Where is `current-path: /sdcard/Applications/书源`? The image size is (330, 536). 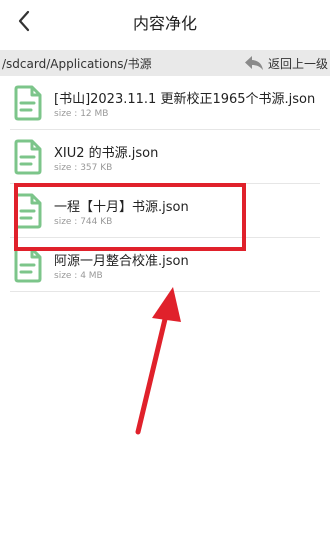
current-path: /sdcard/Applications/书源 is located at coordinates (77, 64).